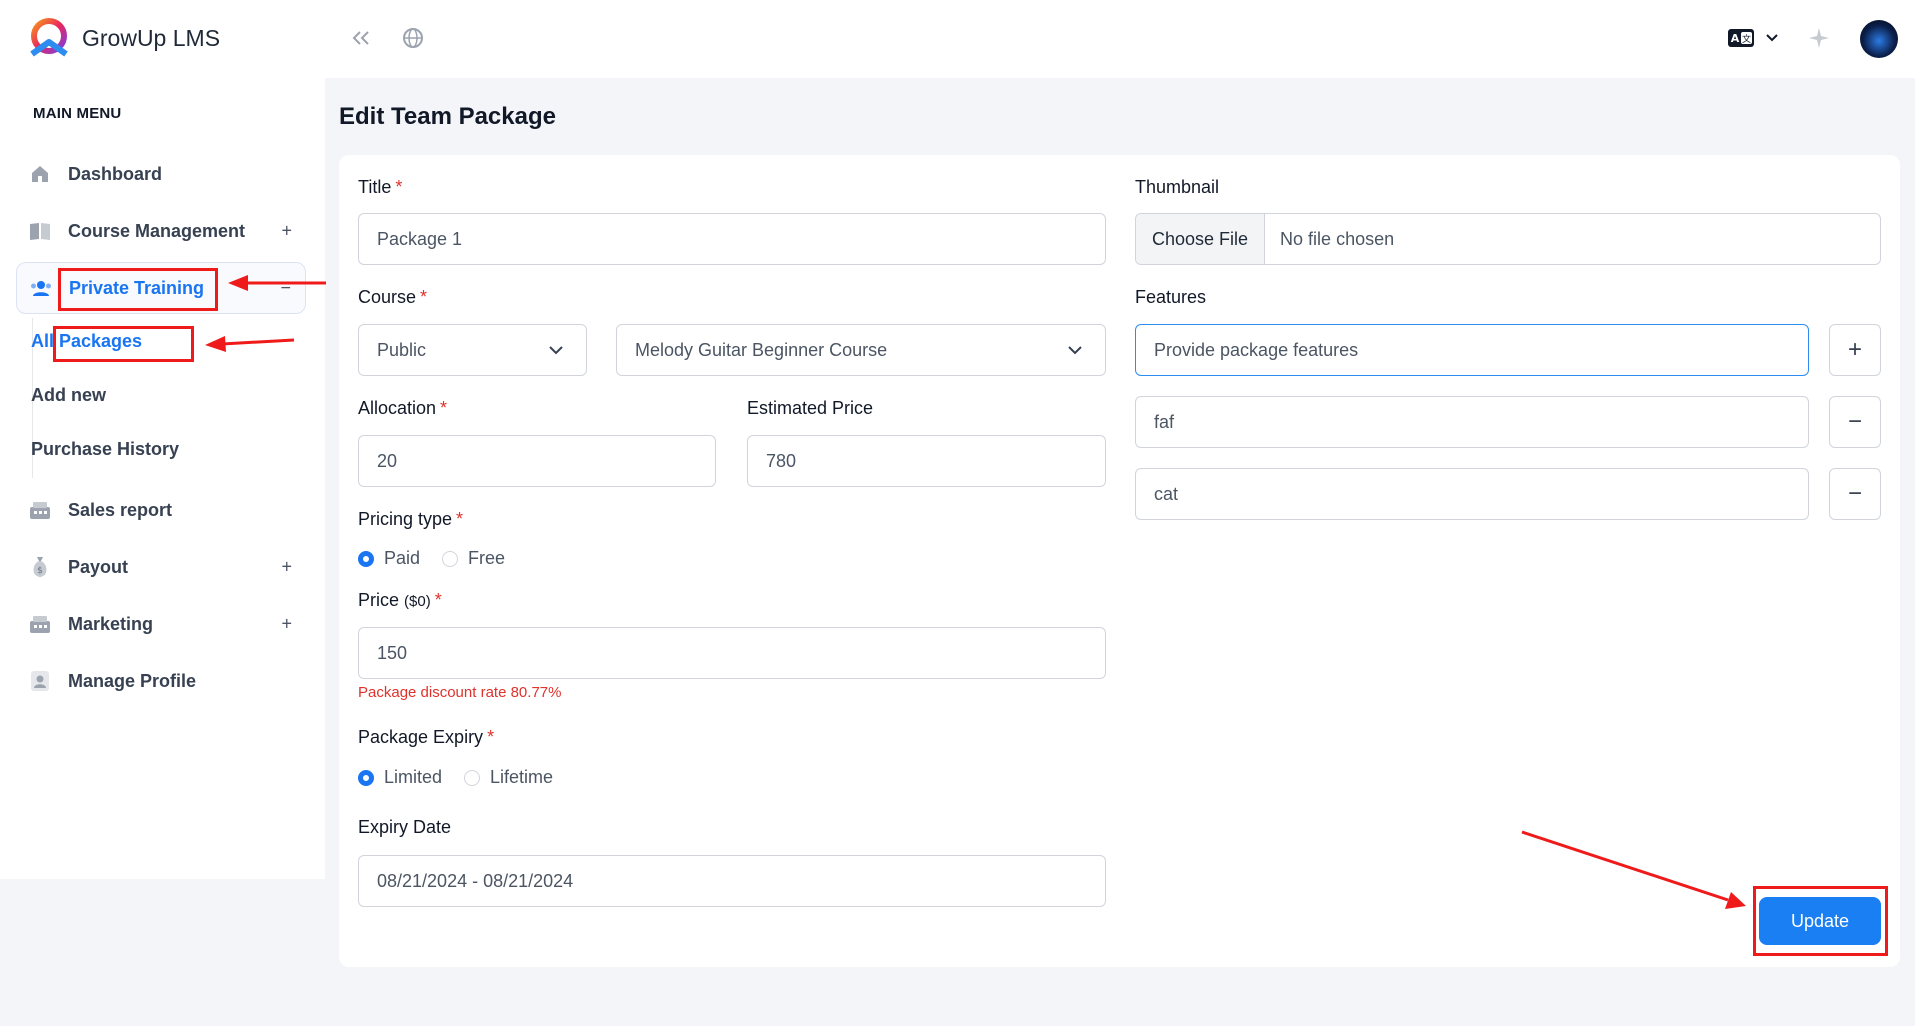  I want to click on main-menu-heading: MAIN MENU, so click(77, 113).